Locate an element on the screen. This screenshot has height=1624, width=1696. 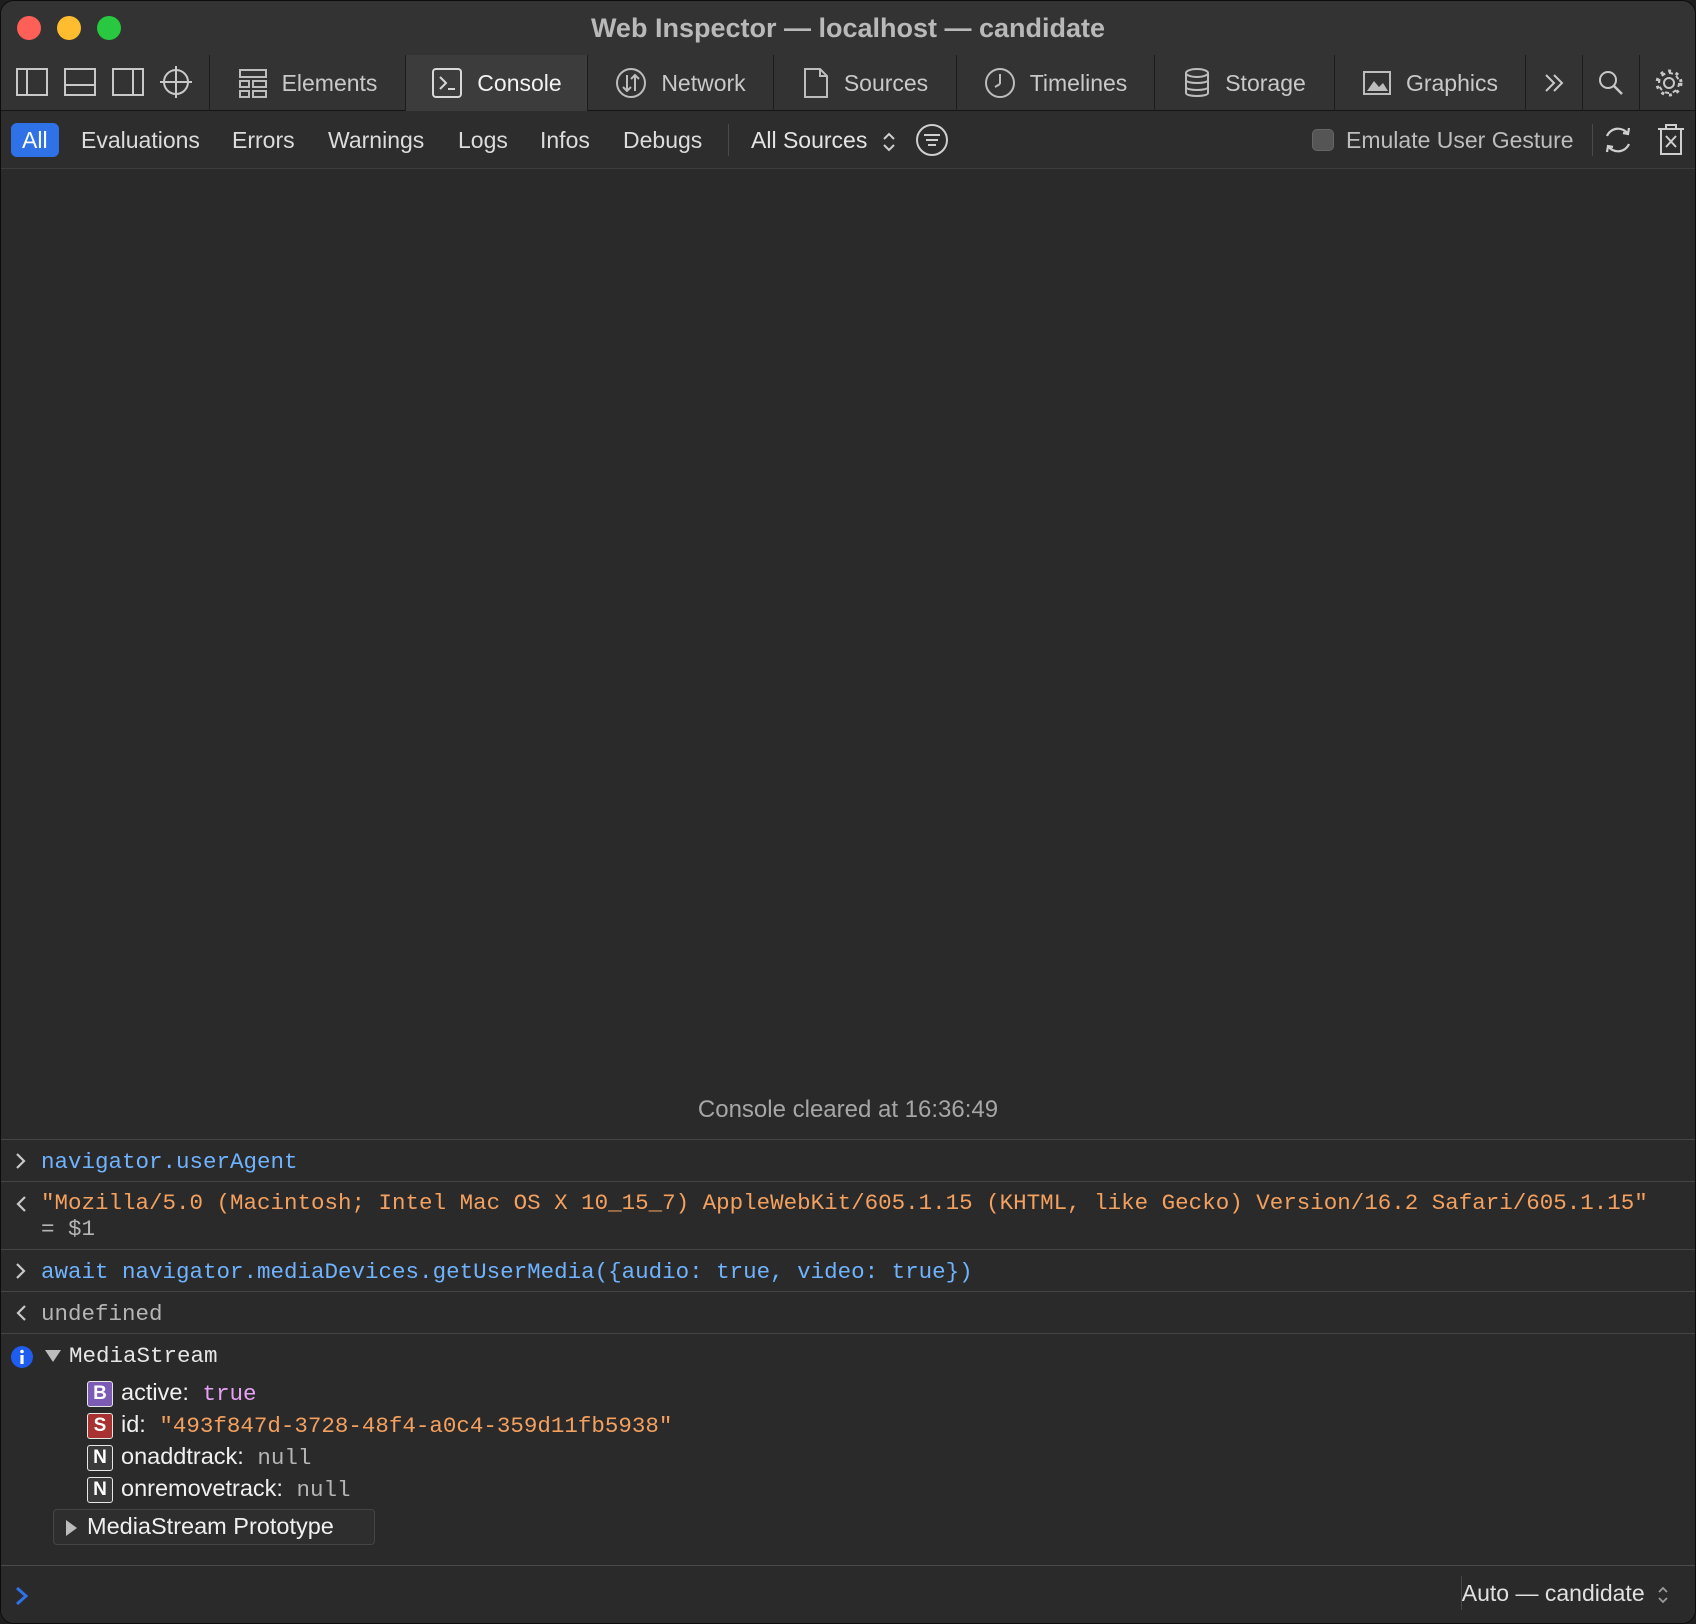
property-onremovetrack: Nonremovetrack: null is located at coordinates (218, 1488).